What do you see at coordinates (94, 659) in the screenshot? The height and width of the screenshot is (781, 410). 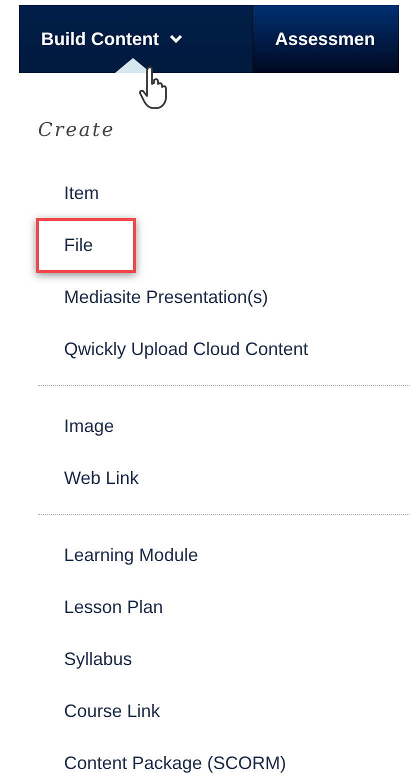 I see `menu-item: Syllabus` at bounding box center [94, 659].